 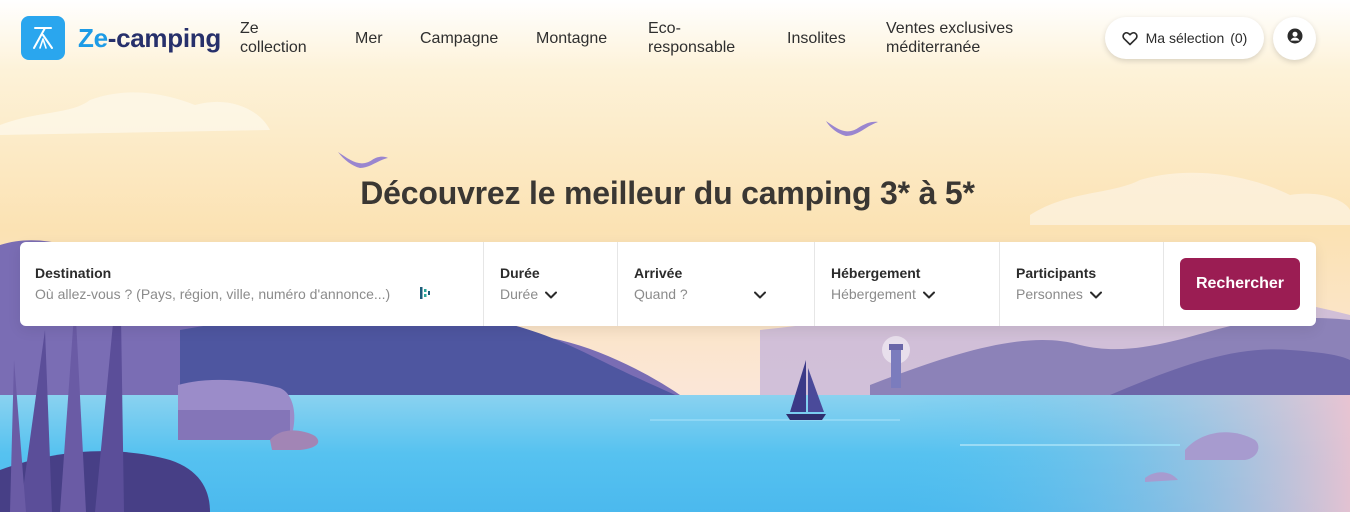 What do you see at coordinates (1049, 294) in the screenshot?
I see `participants-value: Personnes` at bounding box center [1049, 294].